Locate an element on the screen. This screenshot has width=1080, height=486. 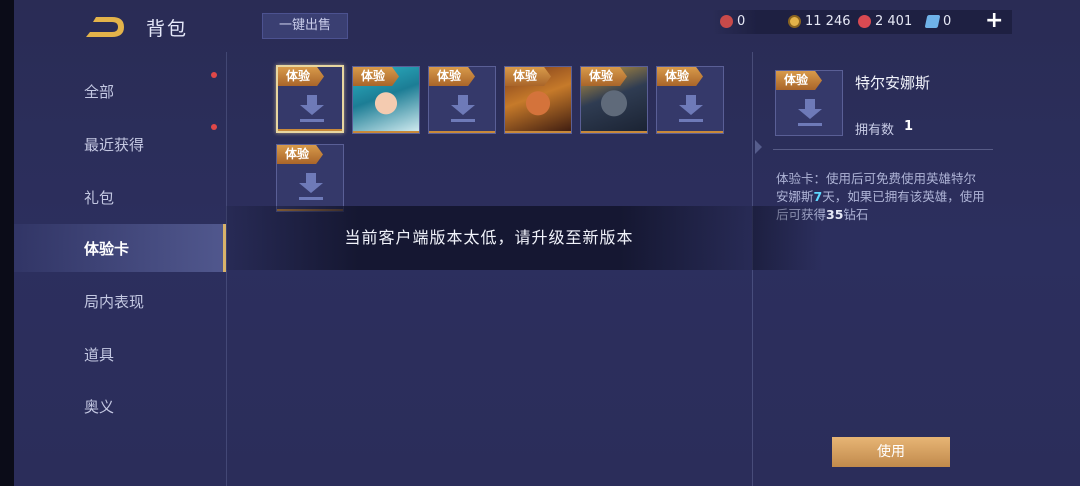
sidebar-item-recent: 最近获得 is located at coordinates (120, 143).